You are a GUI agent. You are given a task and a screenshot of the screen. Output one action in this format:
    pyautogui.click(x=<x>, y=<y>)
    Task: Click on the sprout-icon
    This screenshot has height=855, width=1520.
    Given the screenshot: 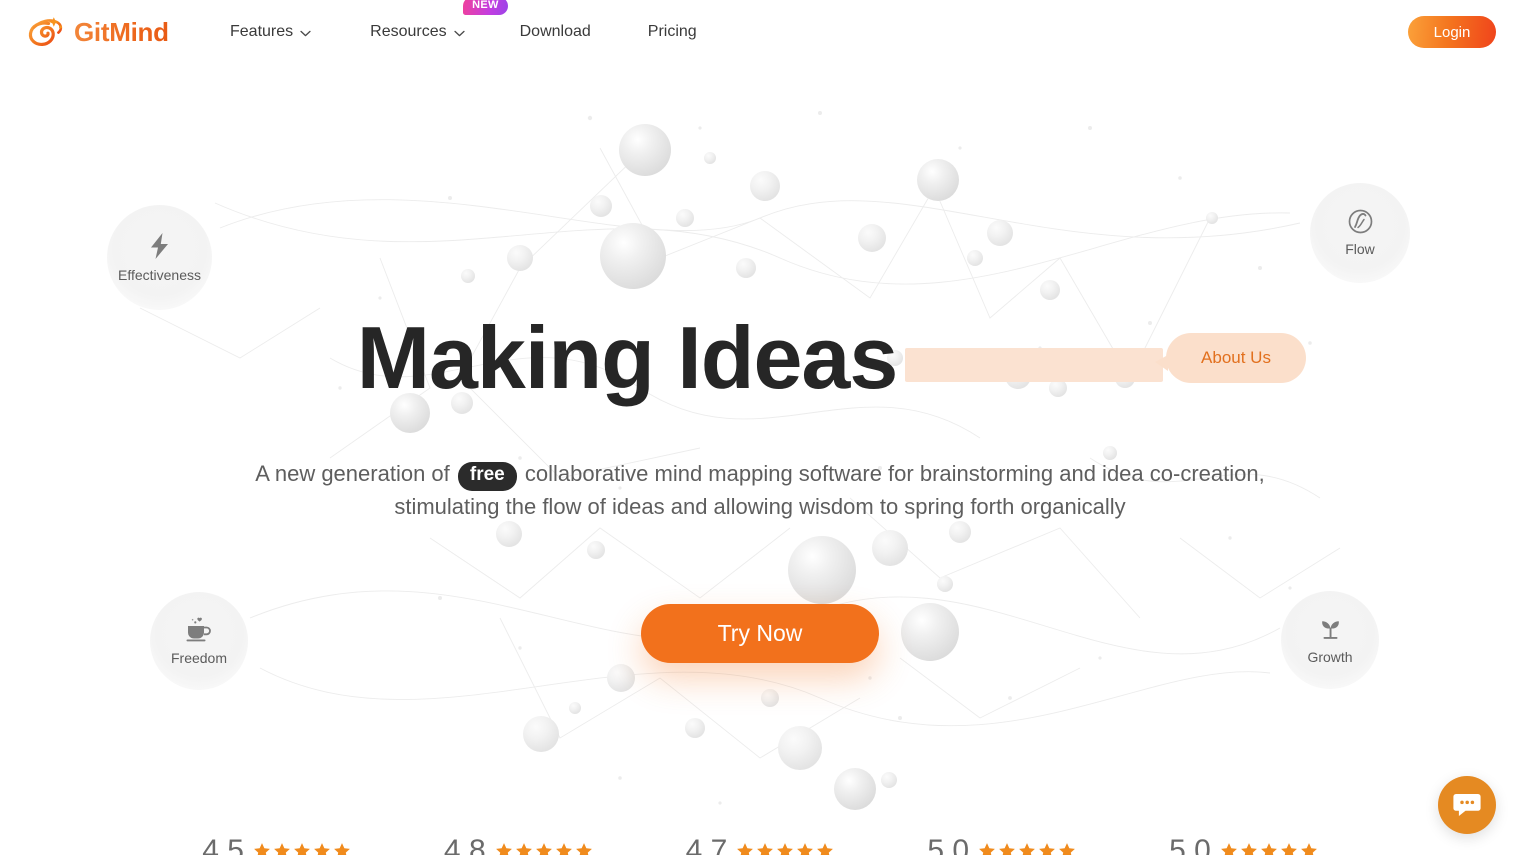 What is the action you would take?
    pyautogui.click(x=1330, y=629)
    